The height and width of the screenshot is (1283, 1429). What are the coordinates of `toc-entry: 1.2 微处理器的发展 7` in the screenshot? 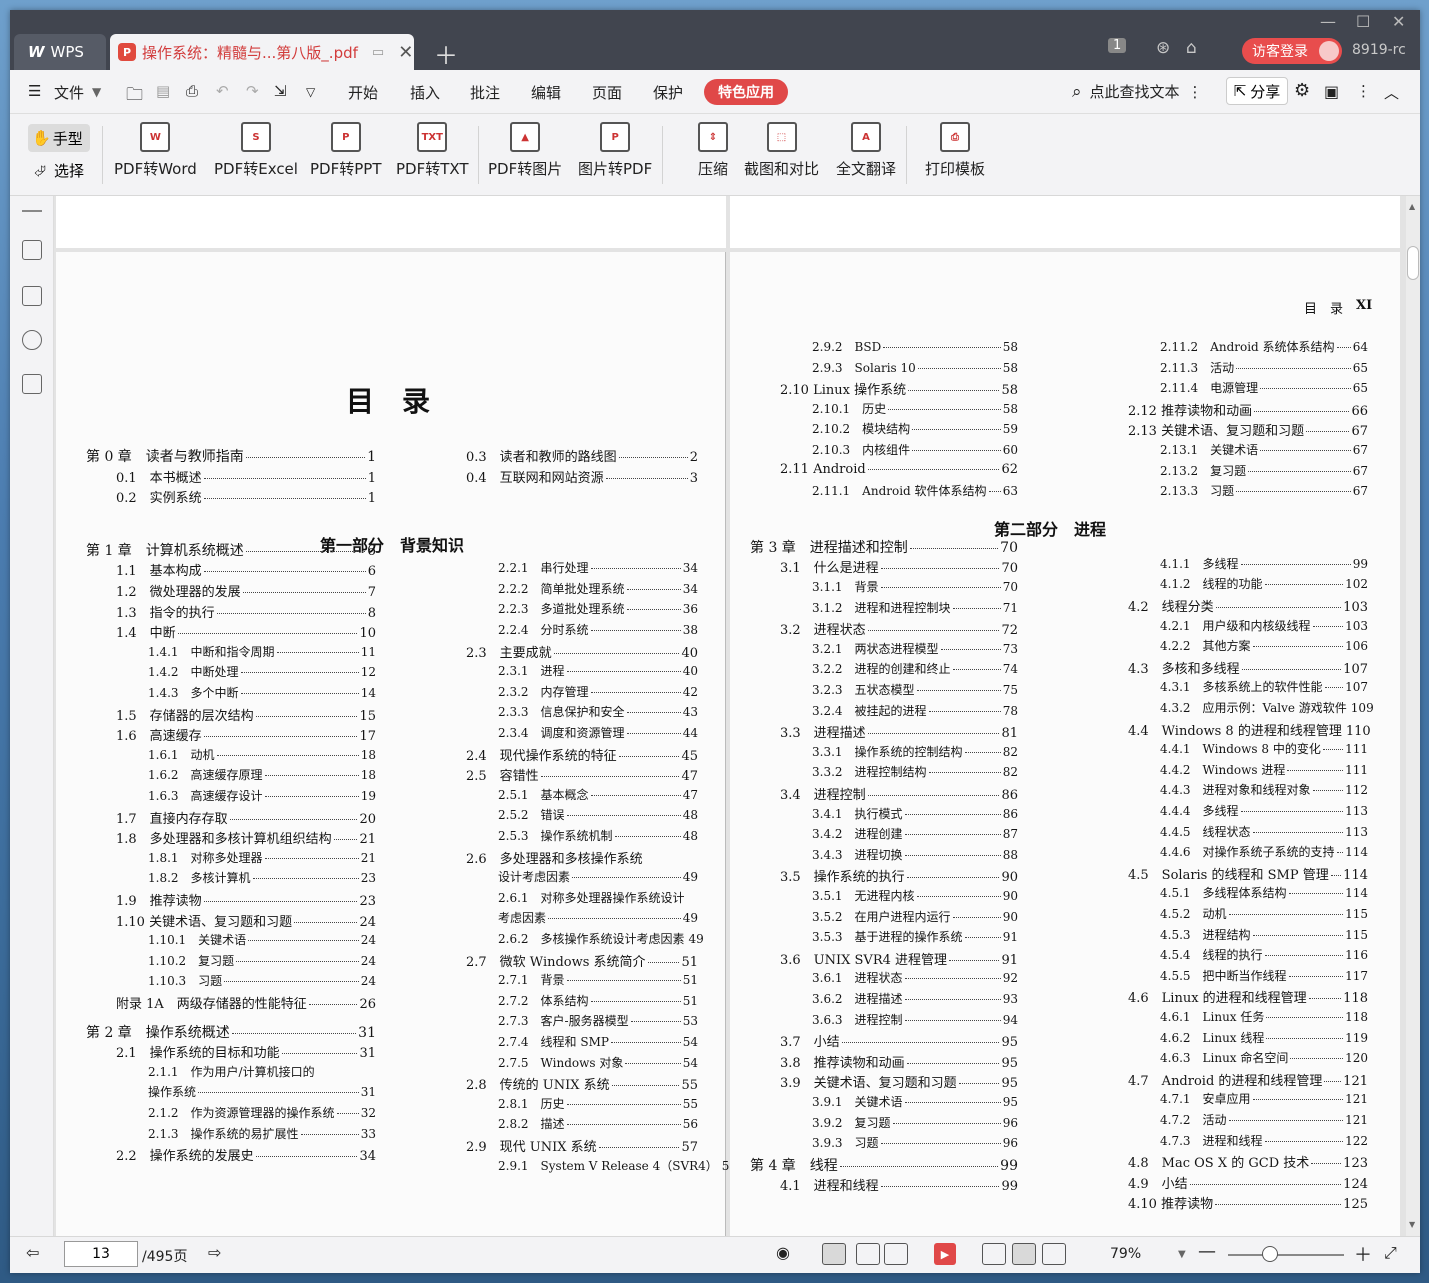 It's located at (246, 590).